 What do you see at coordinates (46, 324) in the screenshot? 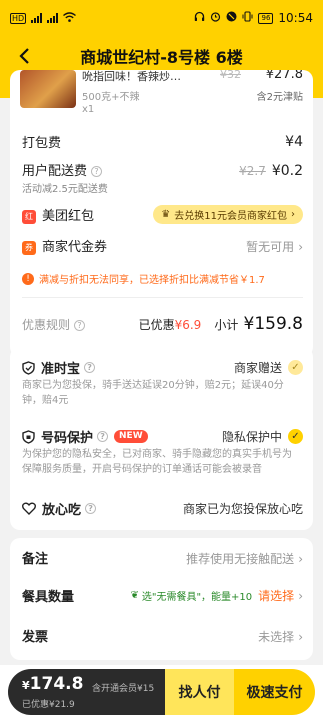
I see `discount-rules-label: 优惠规则` at bounding box center [46, 324].